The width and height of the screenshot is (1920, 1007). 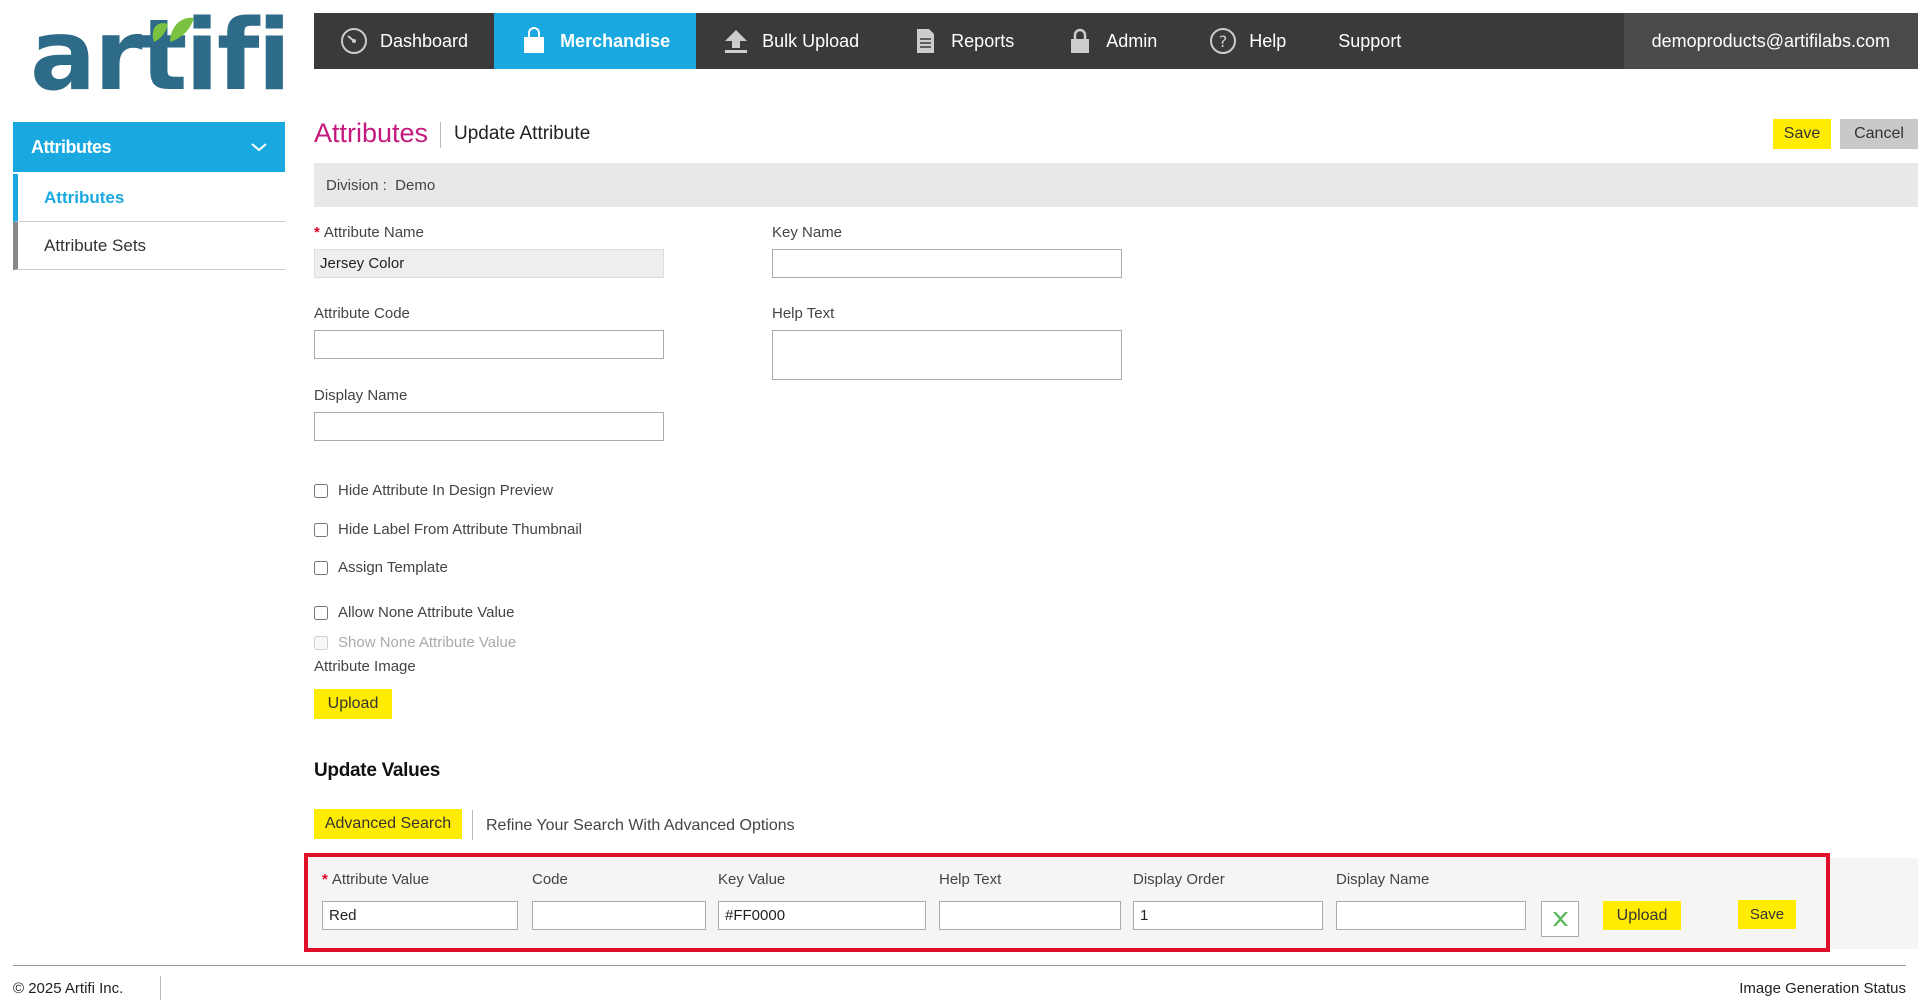 What do you see at coordinates (1228, 915) in the screenshot?
I see `display-order-field` at bounding box center [1228, 915].